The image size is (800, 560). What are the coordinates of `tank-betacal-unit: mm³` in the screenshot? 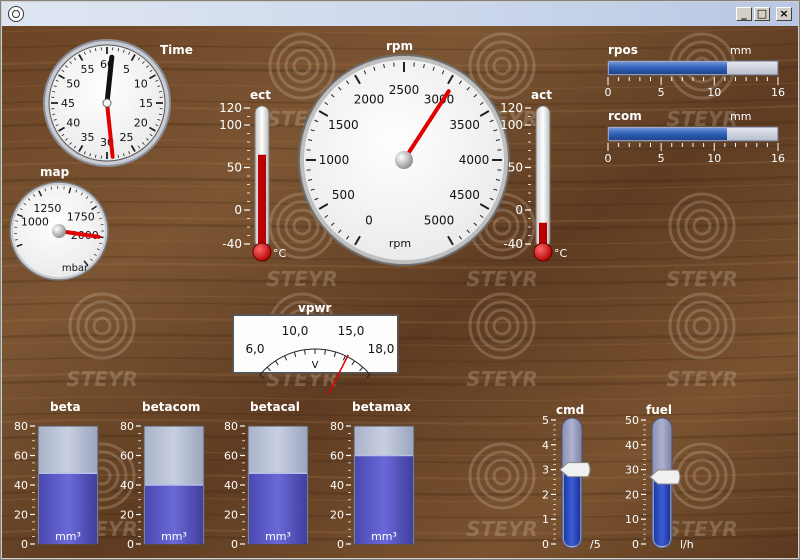 It's located at (278, 536).